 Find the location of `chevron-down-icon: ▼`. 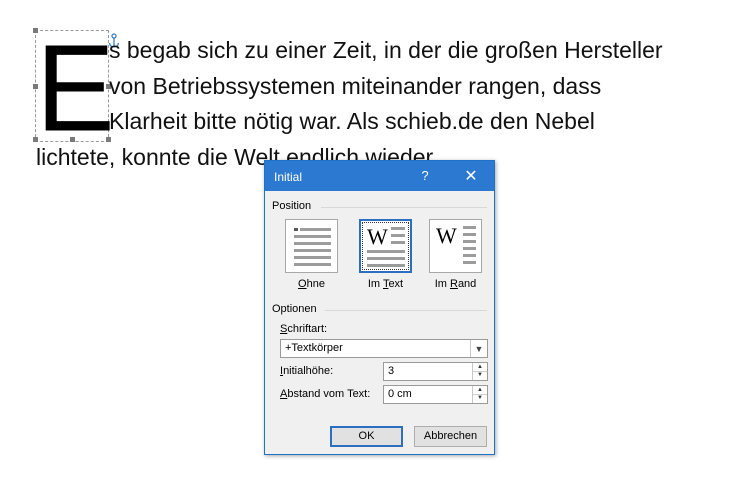

chevron-down-icon: ▼ is located at coordinates (478, 348).